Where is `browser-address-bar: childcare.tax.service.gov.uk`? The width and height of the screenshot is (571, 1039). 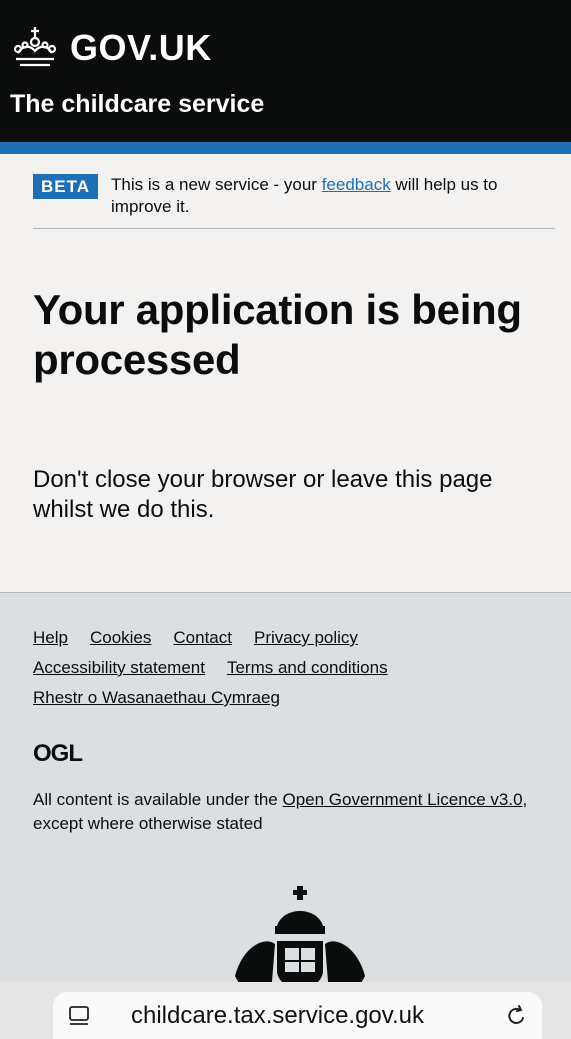
browser-address-bar: childcare.tax.service.gov.uk is located at coordinates (297, 1015).